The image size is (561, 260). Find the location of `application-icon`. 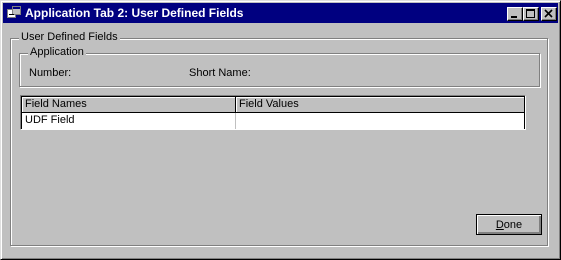

application-icon is located at coordinates (14, 12).